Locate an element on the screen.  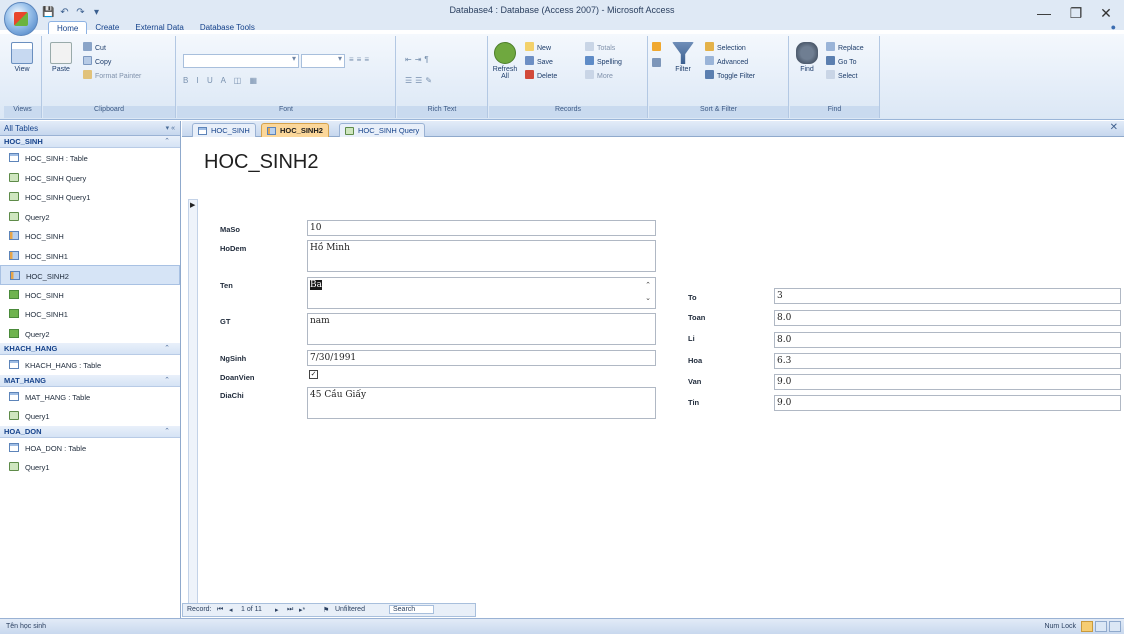
format-painter-button: Format Painter is located at coordinates (112, 76).